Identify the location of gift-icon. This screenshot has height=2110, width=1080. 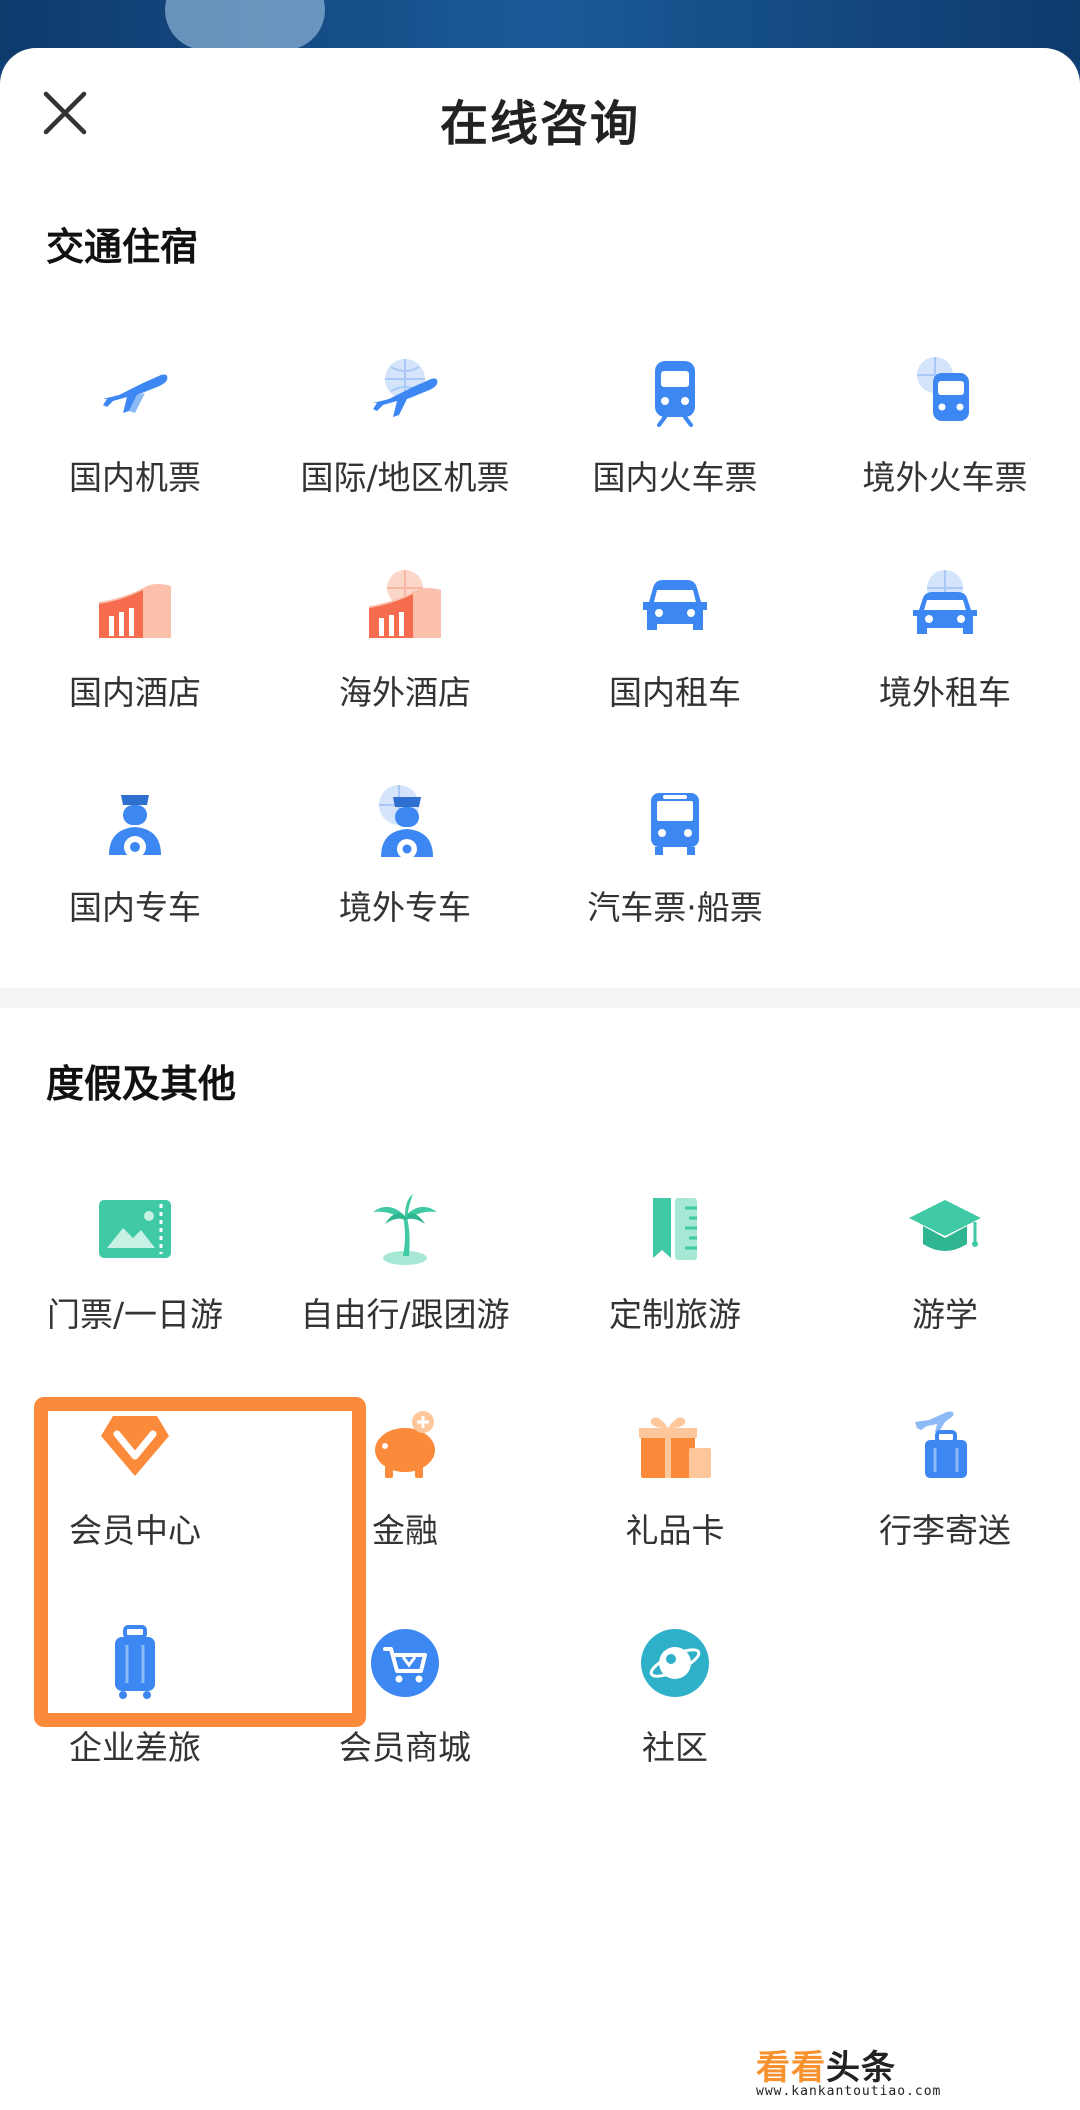
(675, 1447).